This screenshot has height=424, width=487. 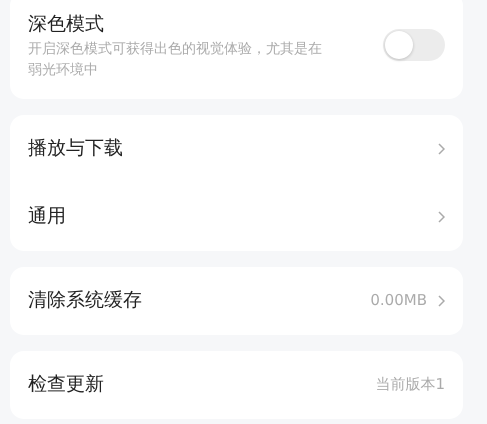 What do you see at coordinates (85, 301) in the screenshot?
I see `setting-label: 清除系统缓存` at bounding box center [85, 301].